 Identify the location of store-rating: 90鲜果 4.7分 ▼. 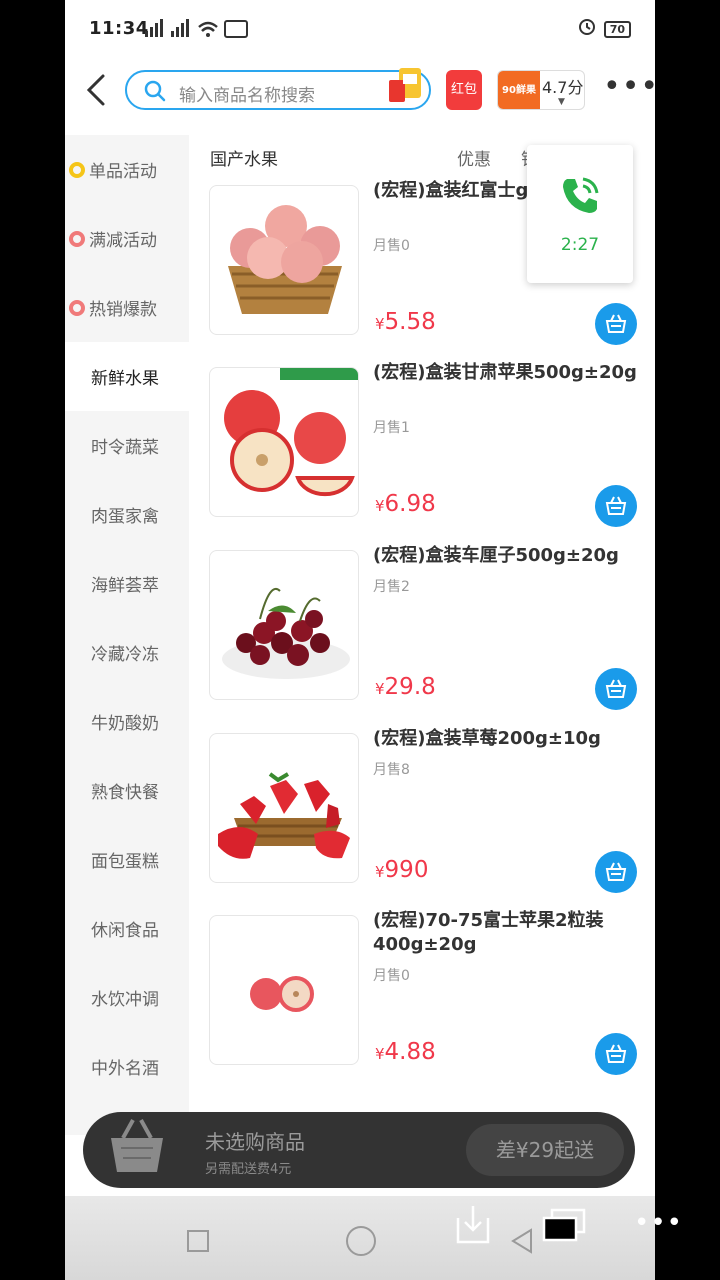
(541, 90).